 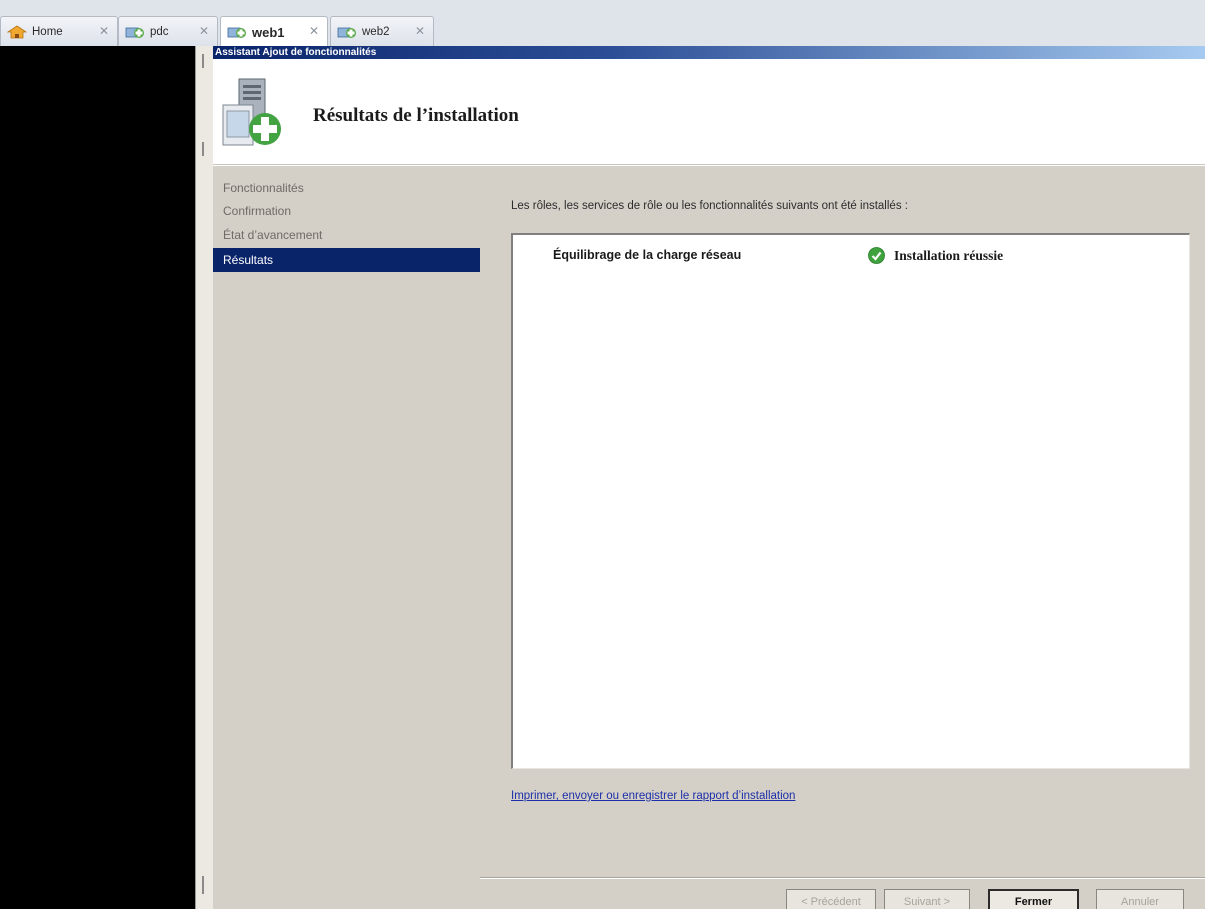 I want to click on tab-pdc: pdc ✕, so click(x=168, y=31).